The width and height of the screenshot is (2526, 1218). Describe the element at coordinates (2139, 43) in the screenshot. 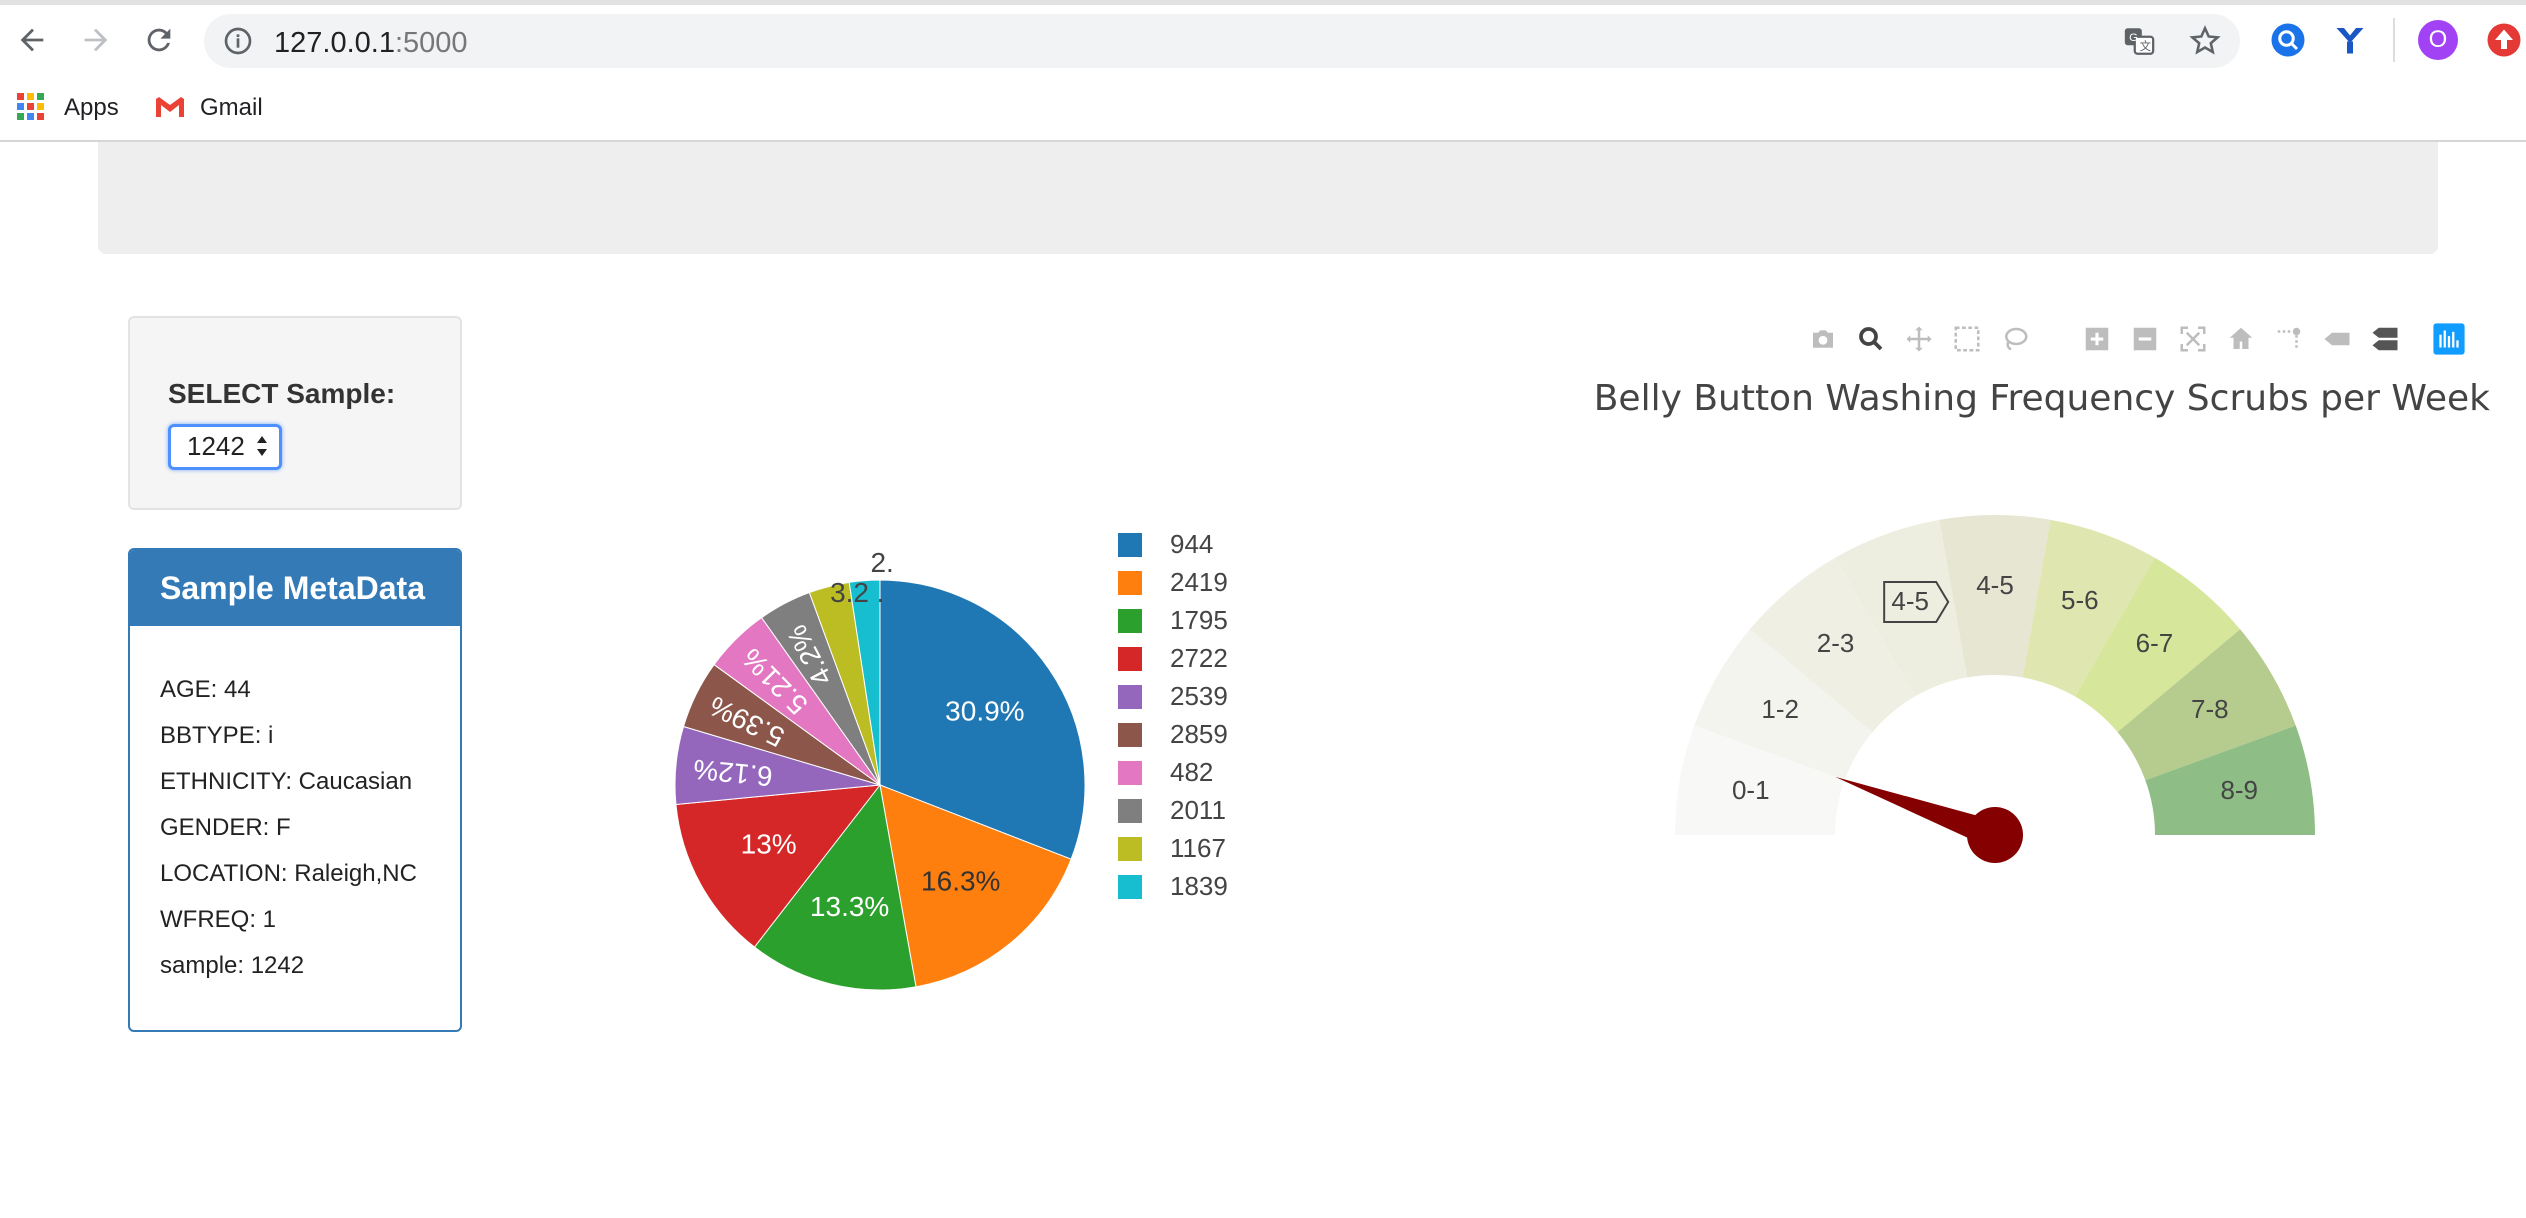

I see `translate-icon: G文` at that location.